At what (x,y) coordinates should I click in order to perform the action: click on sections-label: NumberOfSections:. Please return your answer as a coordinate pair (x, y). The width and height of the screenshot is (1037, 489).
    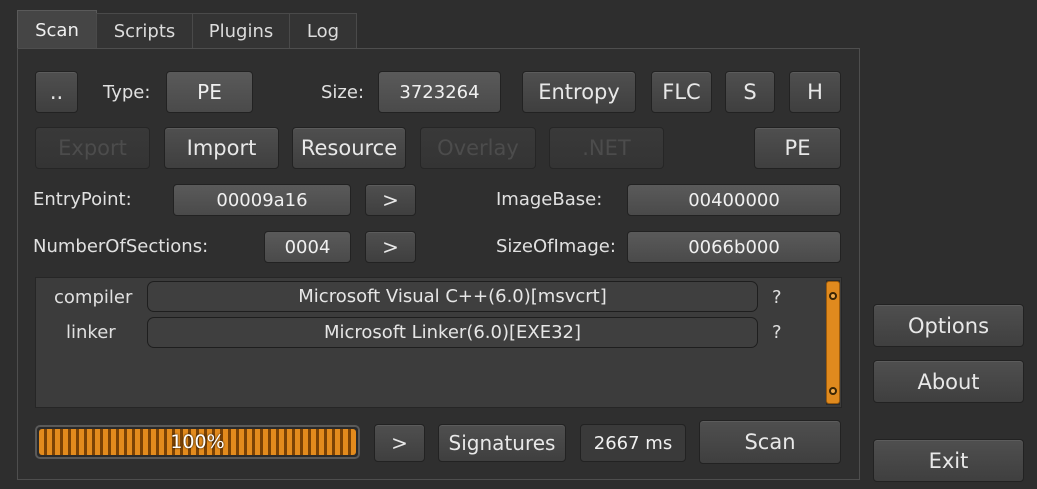
    Looking at the image, I should click on (121, 246).